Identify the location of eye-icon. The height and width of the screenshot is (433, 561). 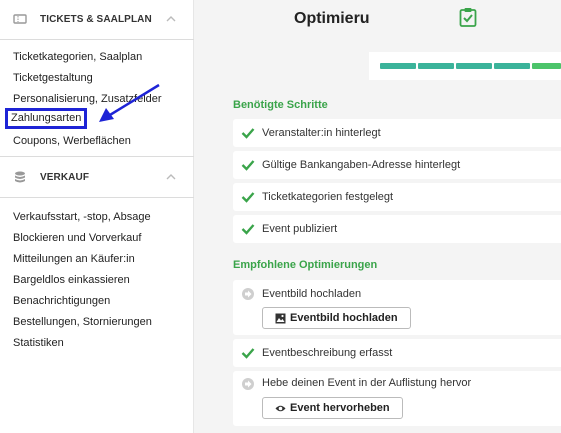
(280, 408).